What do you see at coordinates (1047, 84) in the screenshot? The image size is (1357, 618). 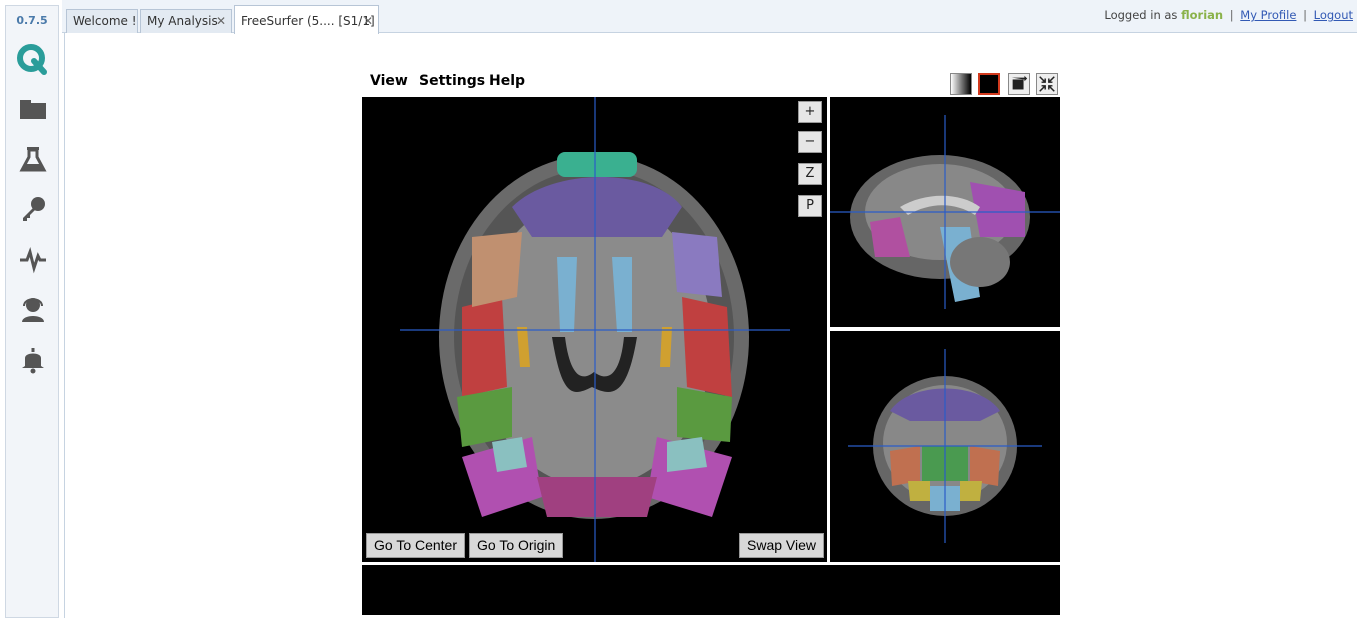 I see `collapse-icon` at bounding box center [1047, 84].